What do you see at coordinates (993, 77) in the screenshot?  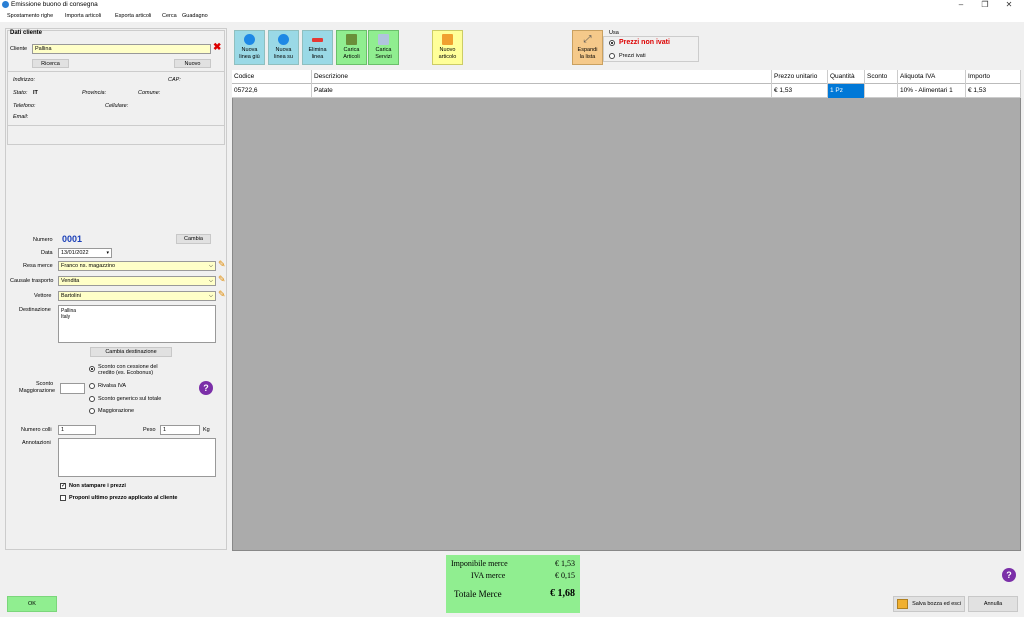 I see `col-importo: Importo` at bounding box center [993, 77].